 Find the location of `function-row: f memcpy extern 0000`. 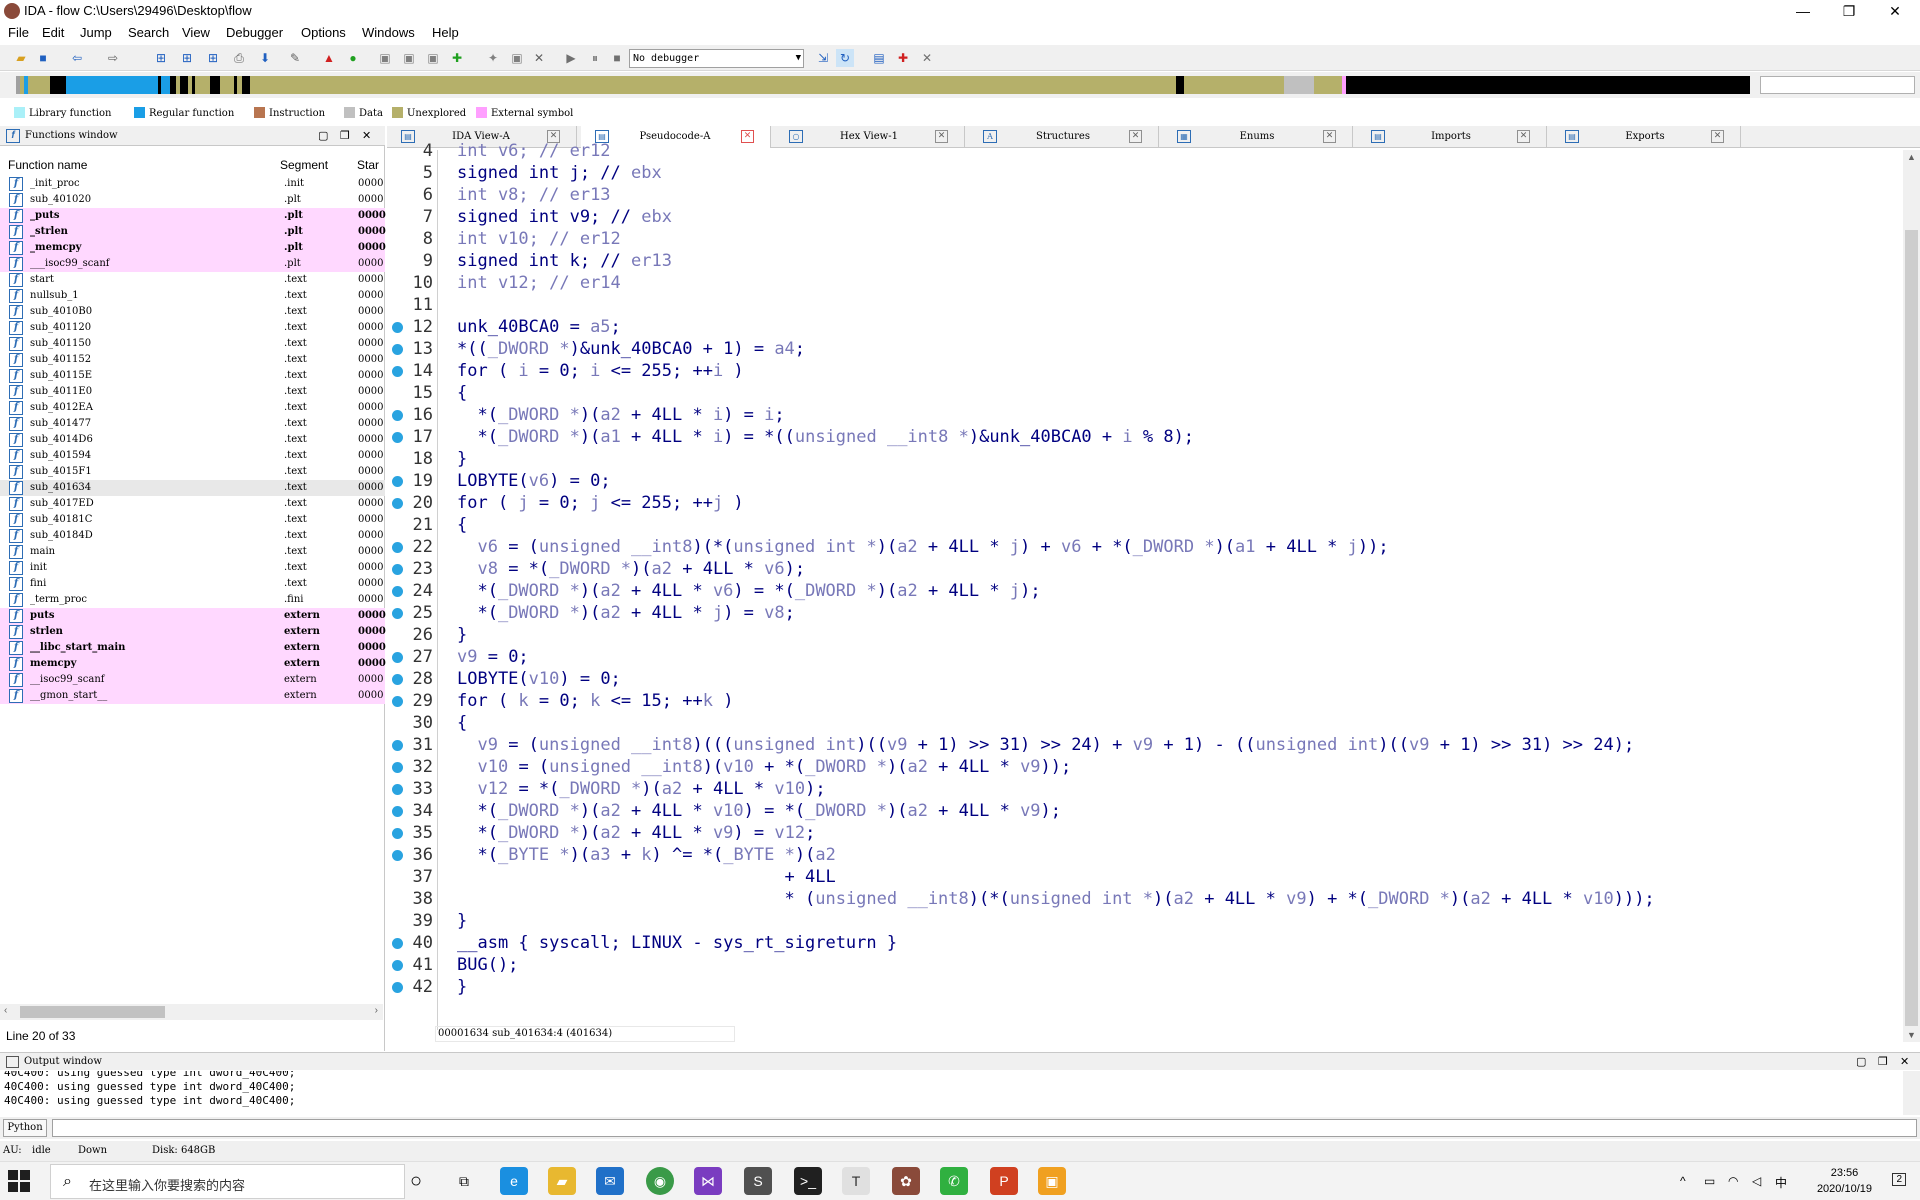

function-row: f memcpy extern 0000 is located at coordinates (193, 664).